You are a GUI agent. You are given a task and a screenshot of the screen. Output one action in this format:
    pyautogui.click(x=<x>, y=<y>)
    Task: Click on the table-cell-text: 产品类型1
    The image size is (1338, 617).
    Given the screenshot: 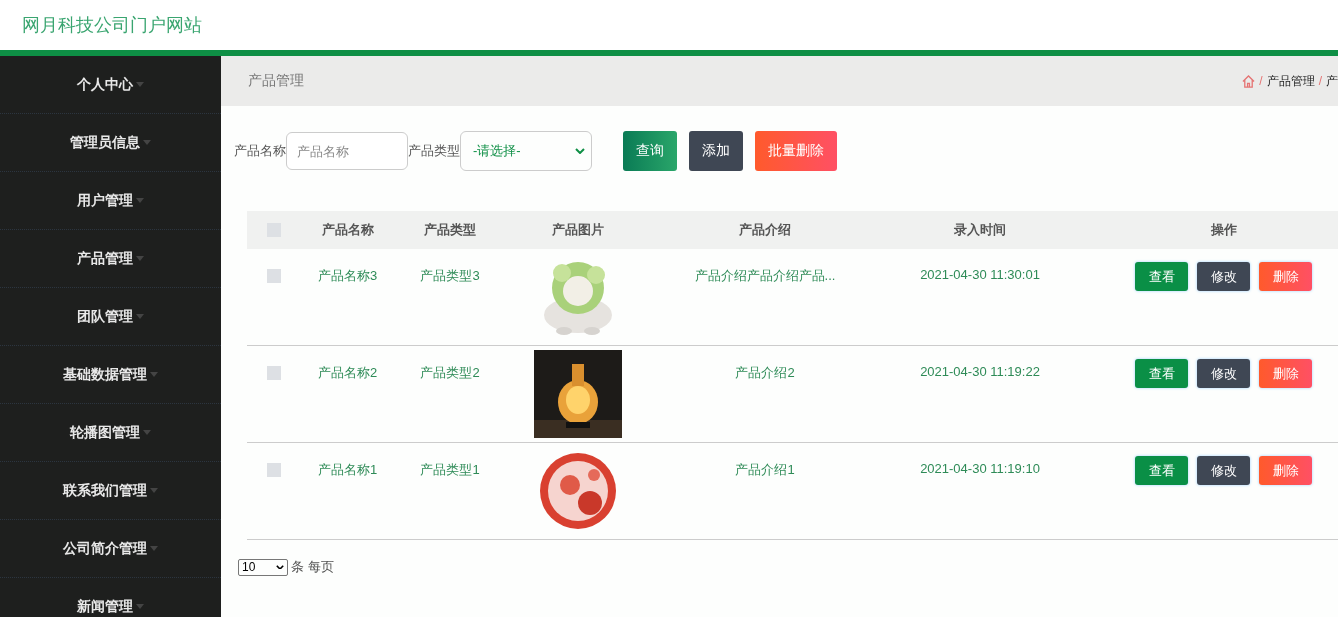 What is the action you would take?
    pyautogui.click(x=450, y=470)
    